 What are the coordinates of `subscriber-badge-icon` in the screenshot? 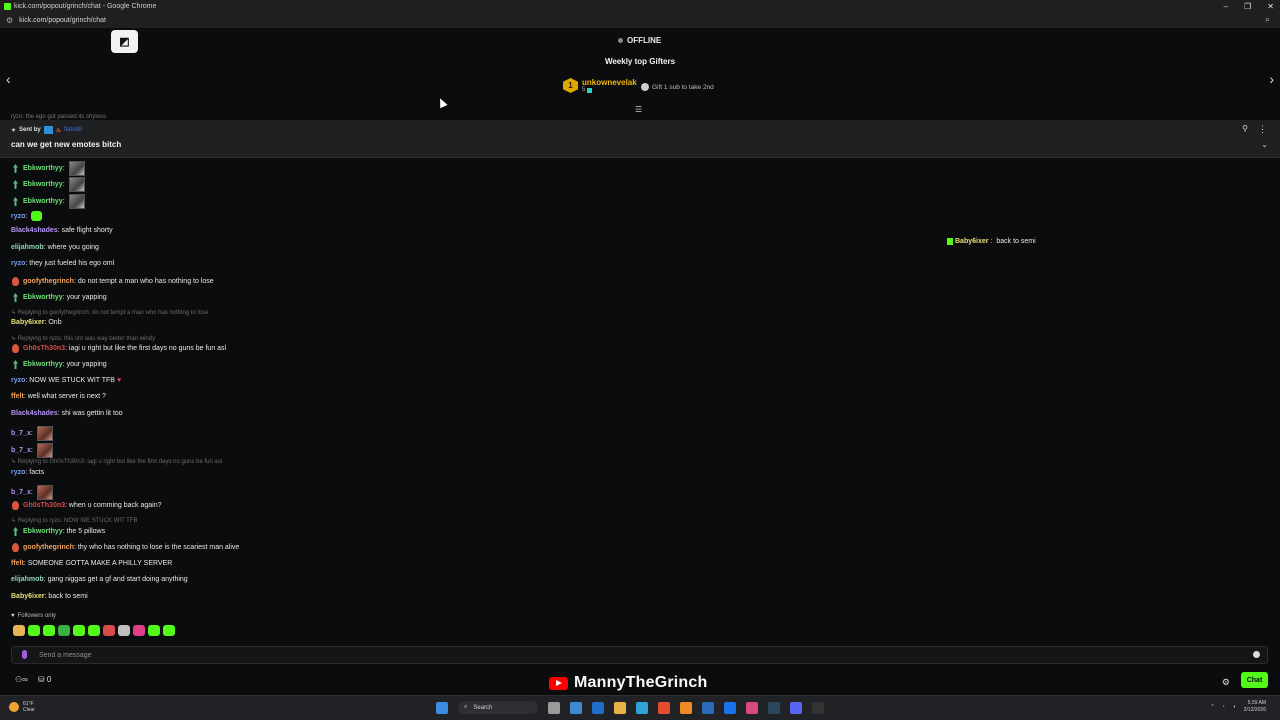 It's located at (15, 201).